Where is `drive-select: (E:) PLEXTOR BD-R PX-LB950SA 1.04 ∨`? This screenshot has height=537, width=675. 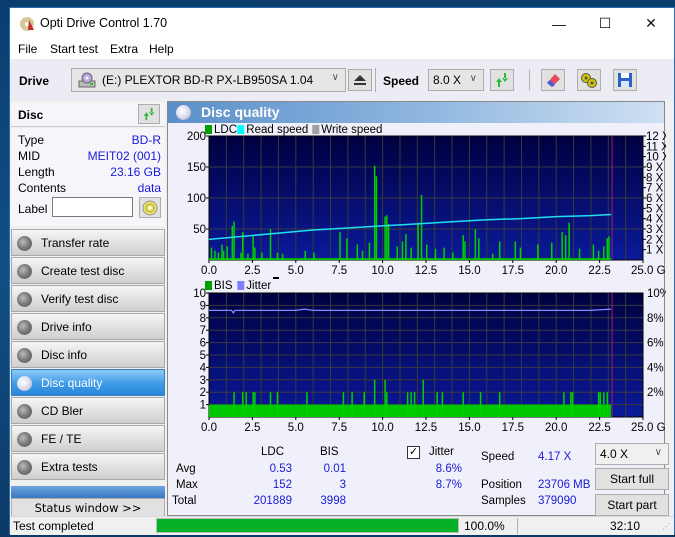
drive-select: (E:) PLEXTOR BD-R PX-LB950SA 1.04 ∨ is located at coordinates (208, 80).